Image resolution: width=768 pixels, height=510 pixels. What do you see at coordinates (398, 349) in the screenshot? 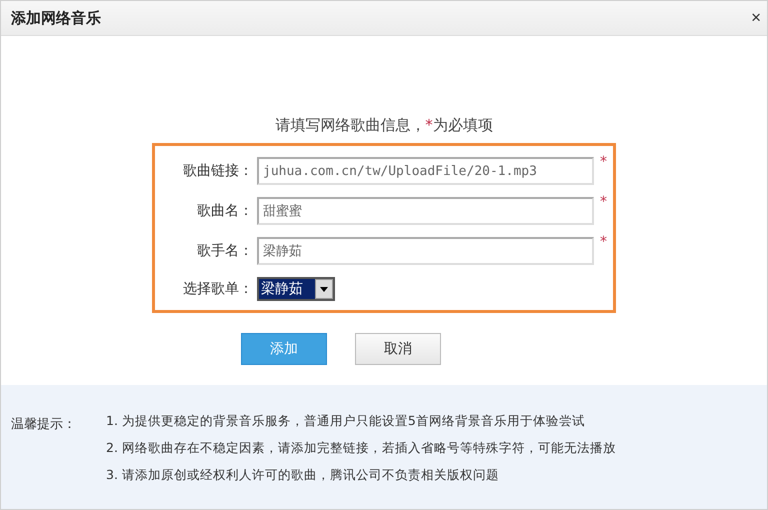
I see `cancel-button: 取消` at bounding box center [398, 349].